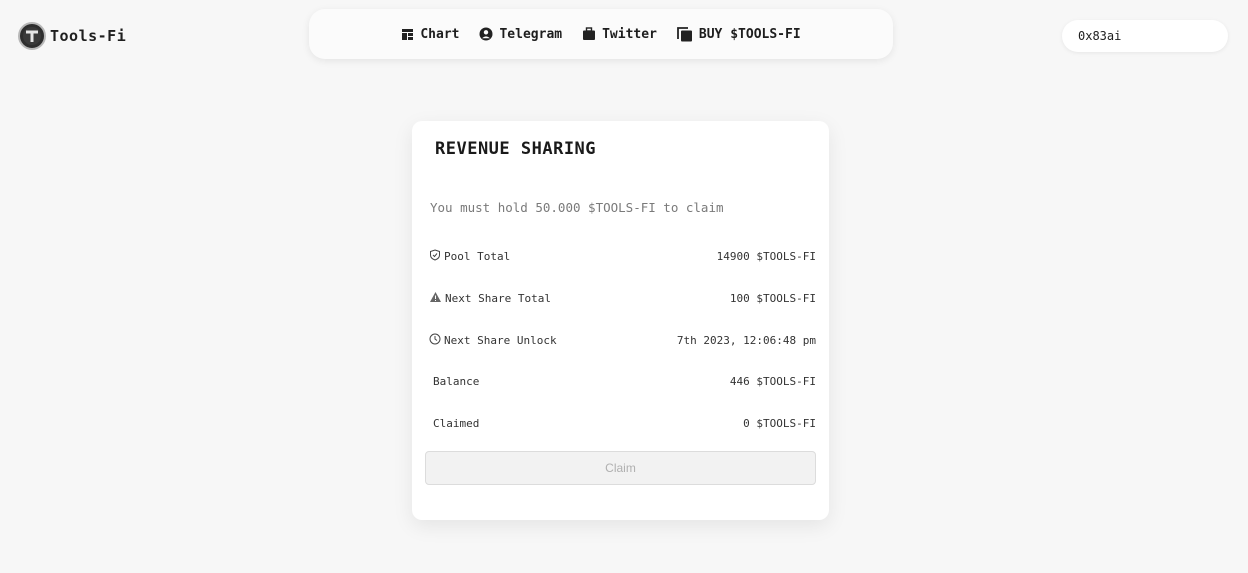 The image size is (1248, 573). Describe the element at coordinates (622, 256) in the screenshot. I see `pool-total-row: Pool Total 14900 $TOOLS-FI` at that location.